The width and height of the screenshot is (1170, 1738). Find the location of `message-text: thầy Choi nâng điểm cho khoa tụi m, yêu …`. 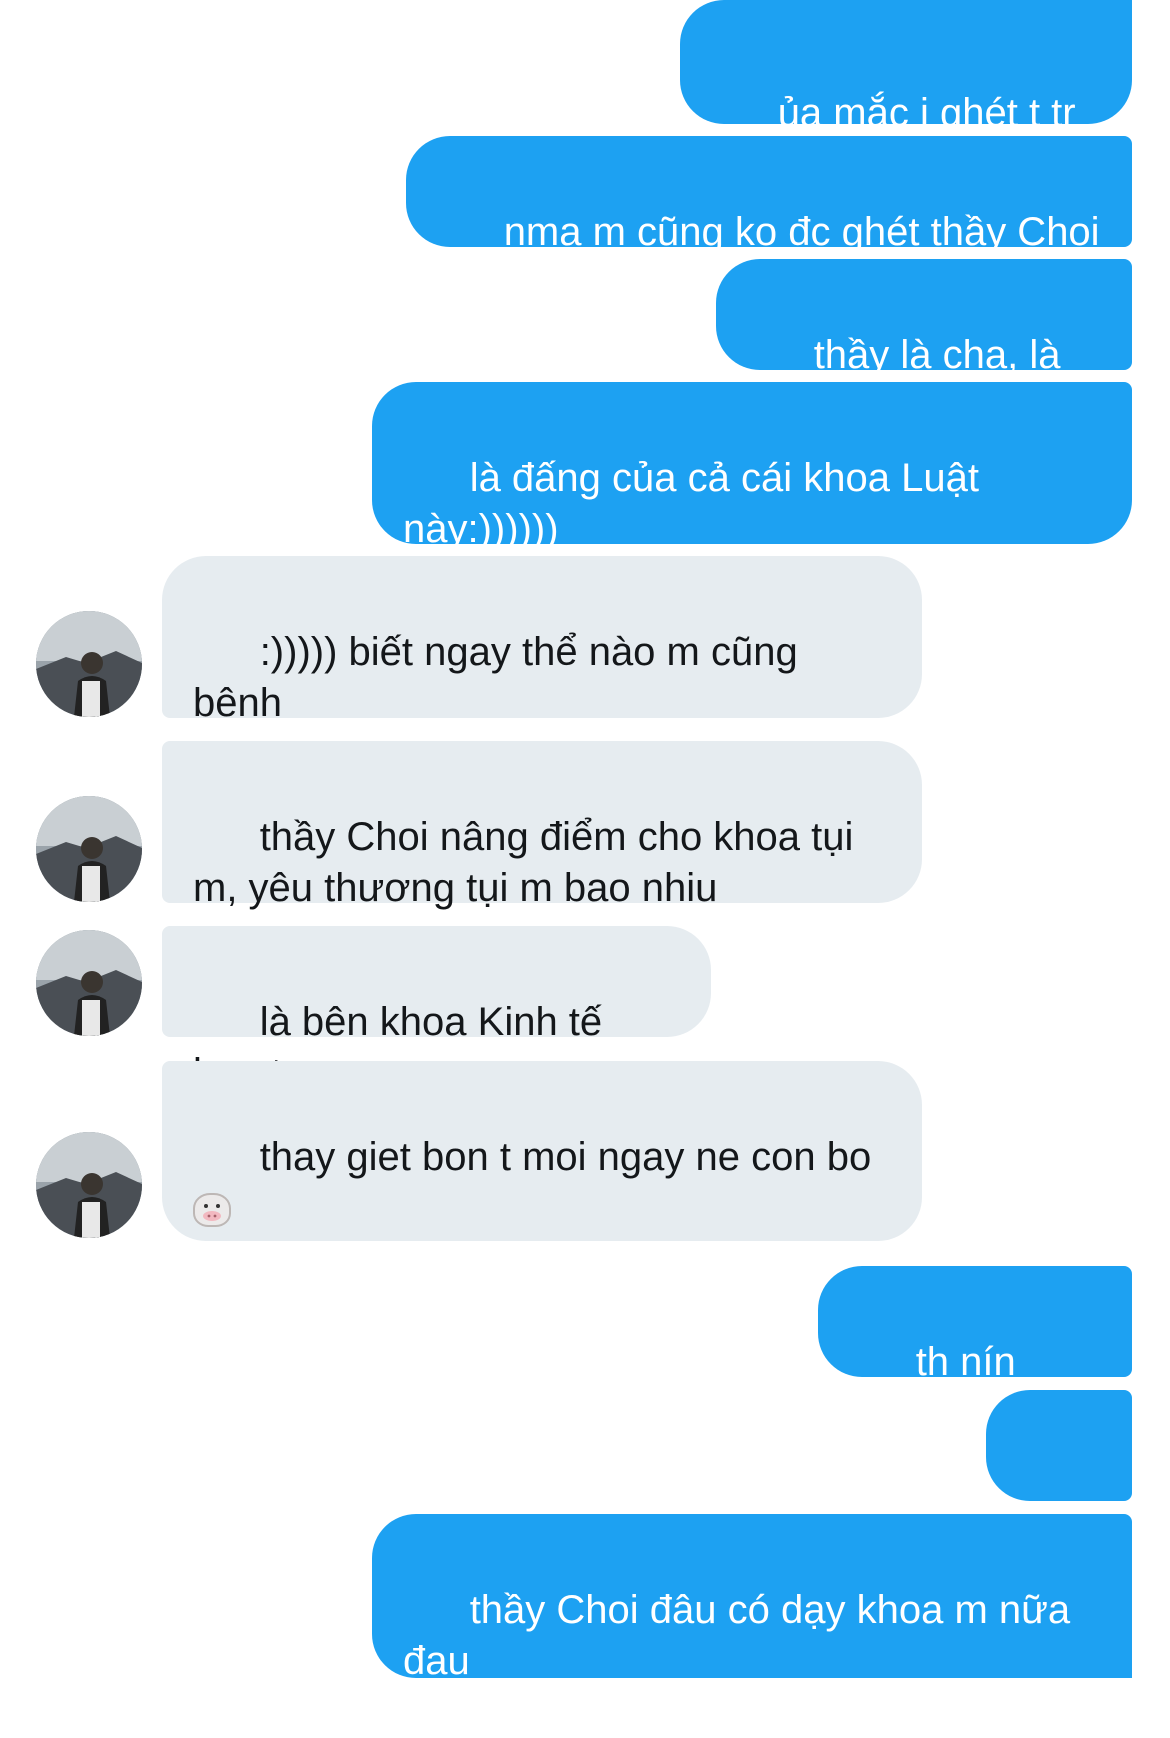

message-text: thầy Choi nâng điểm cho khoa tụi m, yêu … is located at coordinates (523, 862).